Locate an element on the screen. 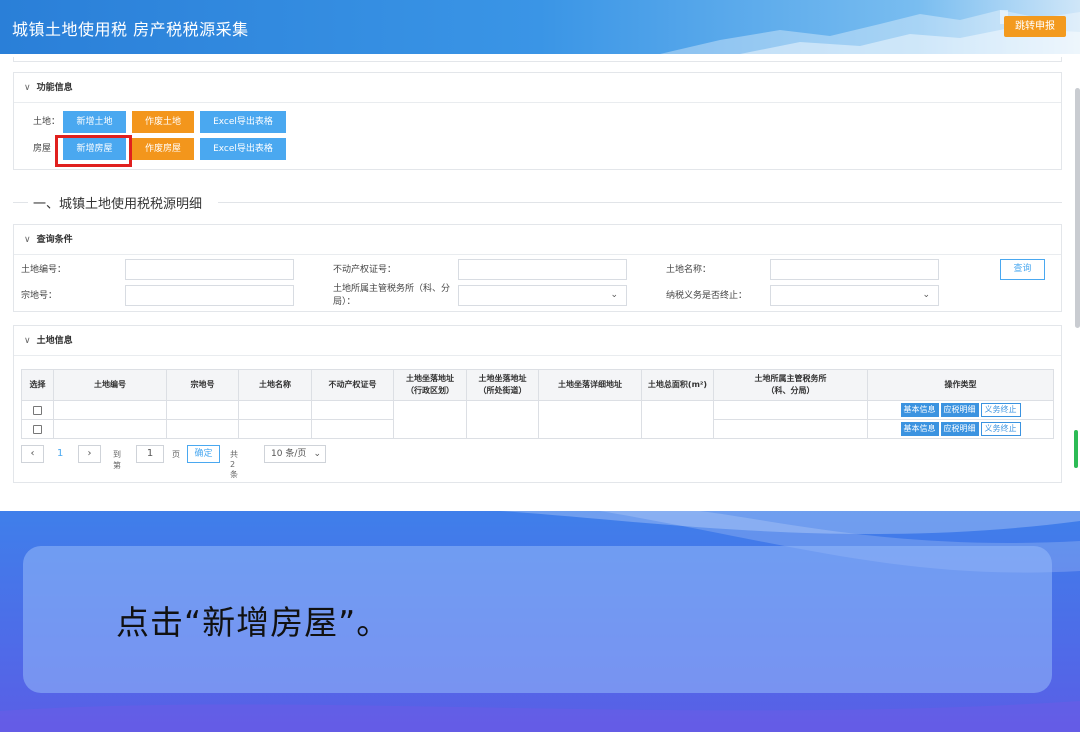  land-name-input is located at coordinates (854, 269).